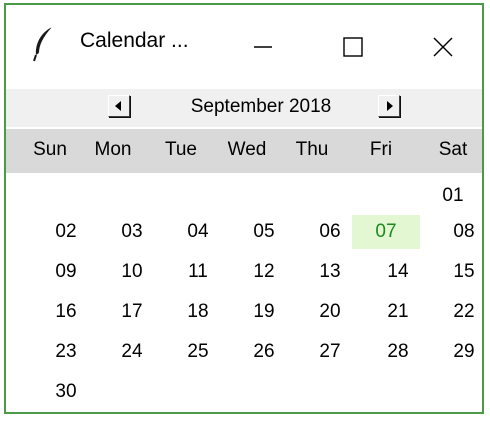 The height and width of the screenshot is (421, 490). I want to click on weekday-label: Fri, so click(381, 149).